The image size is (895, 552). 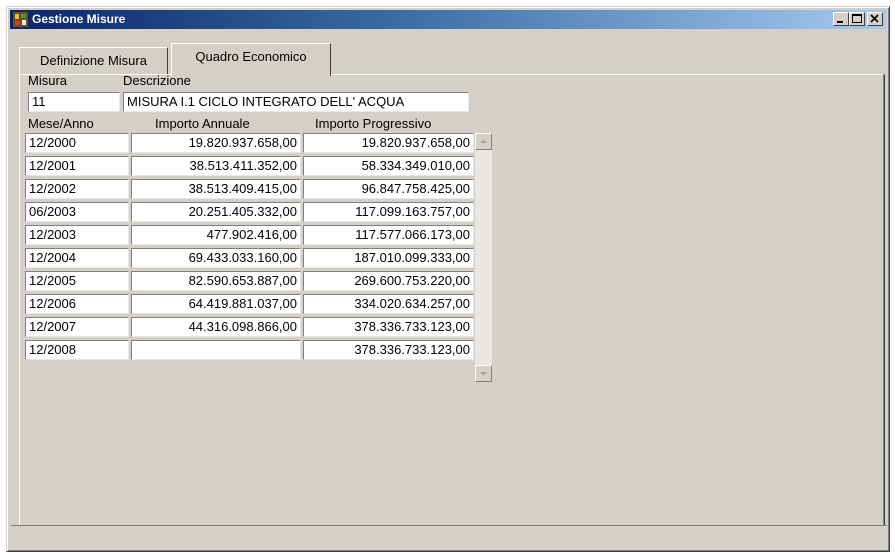 What do you see at coordinates (388, 258) in the screenshot?
I see `importo-progressivo-cell: 187.010.099.333,00` at bounding box center [388, 258].